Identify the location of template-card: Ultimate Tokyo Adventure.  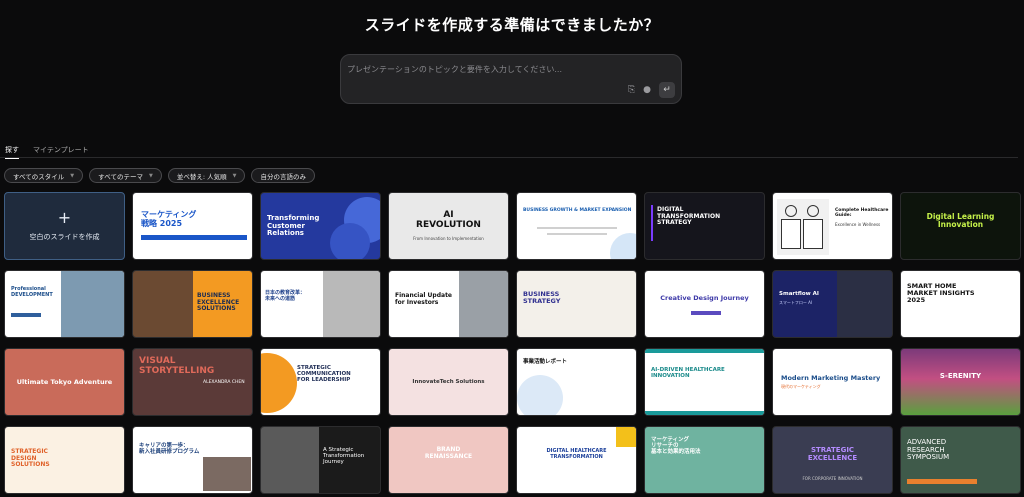
(64, 382).